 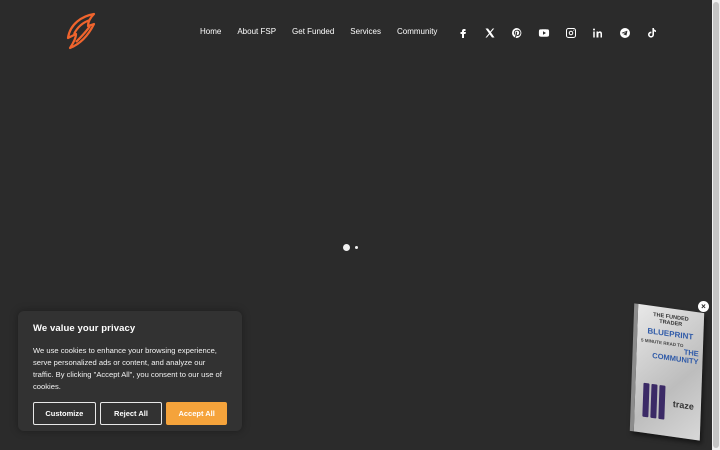 What do you see at coordinates (197, 413) in the screenshot?
I see `accept-all-button: Accept All` at bounding box center [197, 413].